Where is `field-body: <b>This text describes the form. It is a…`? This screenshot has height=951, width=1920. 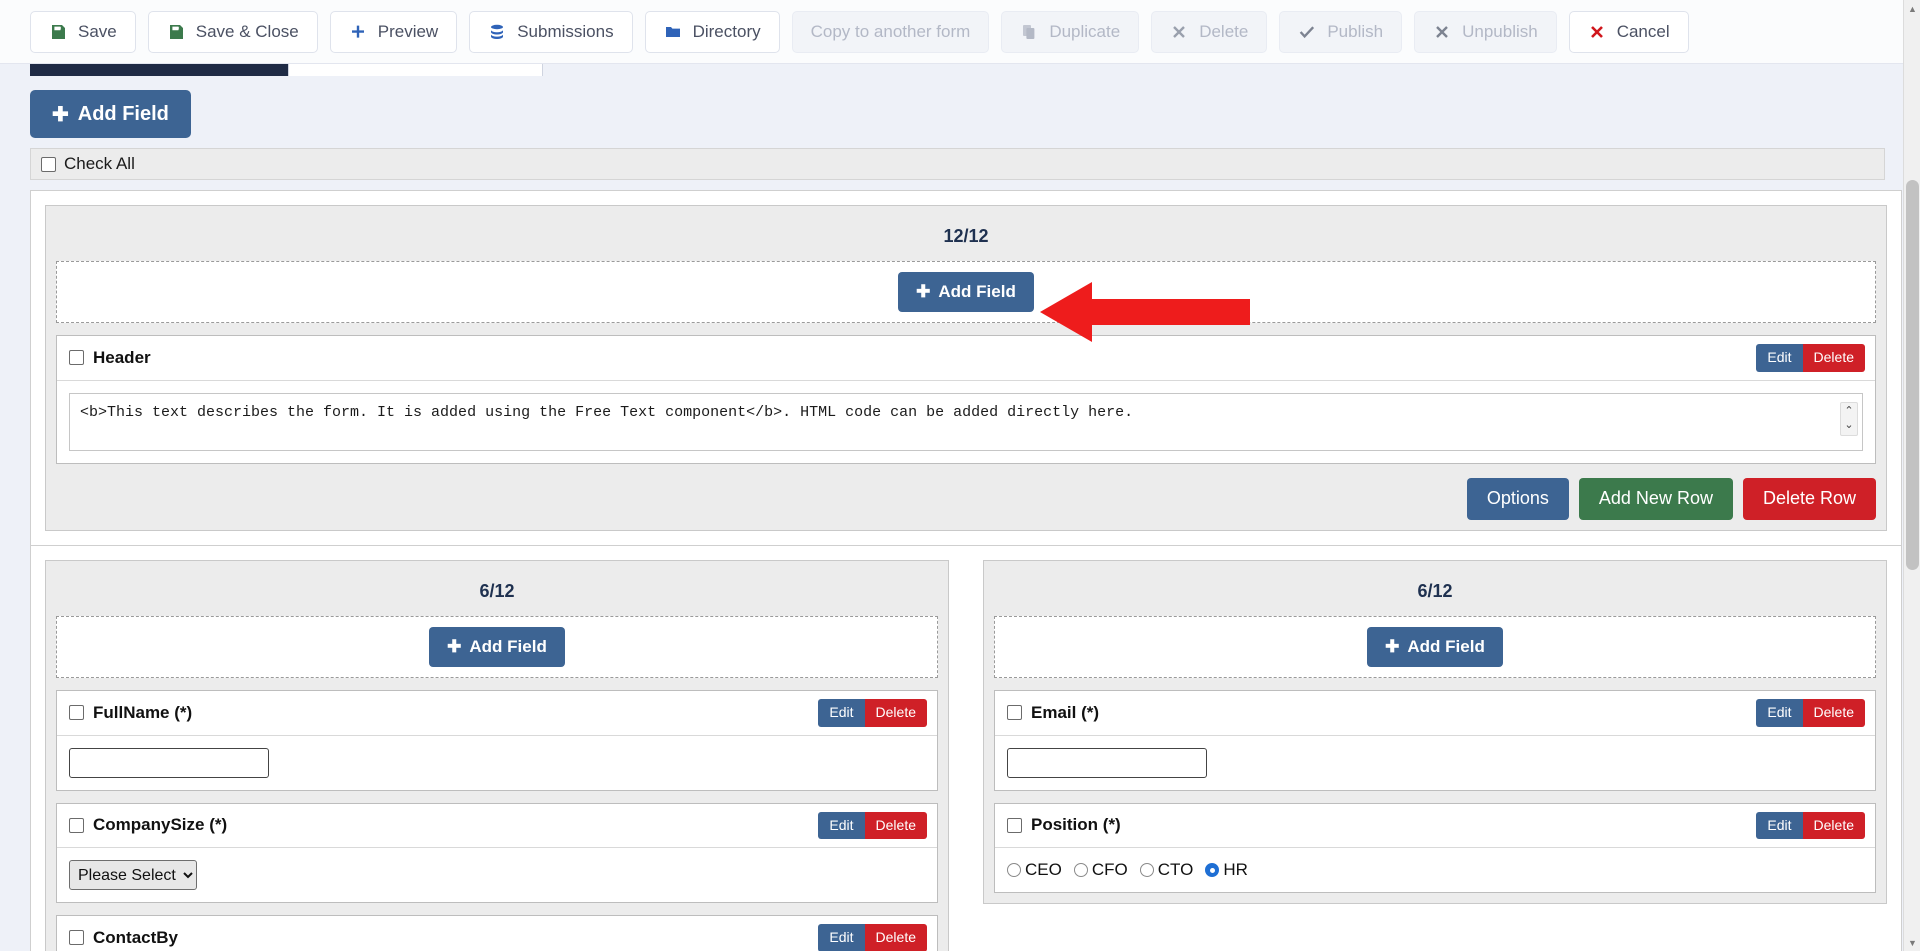
field-body: <b>This text describes the form. It is a… is located at coordinates (966, 422).